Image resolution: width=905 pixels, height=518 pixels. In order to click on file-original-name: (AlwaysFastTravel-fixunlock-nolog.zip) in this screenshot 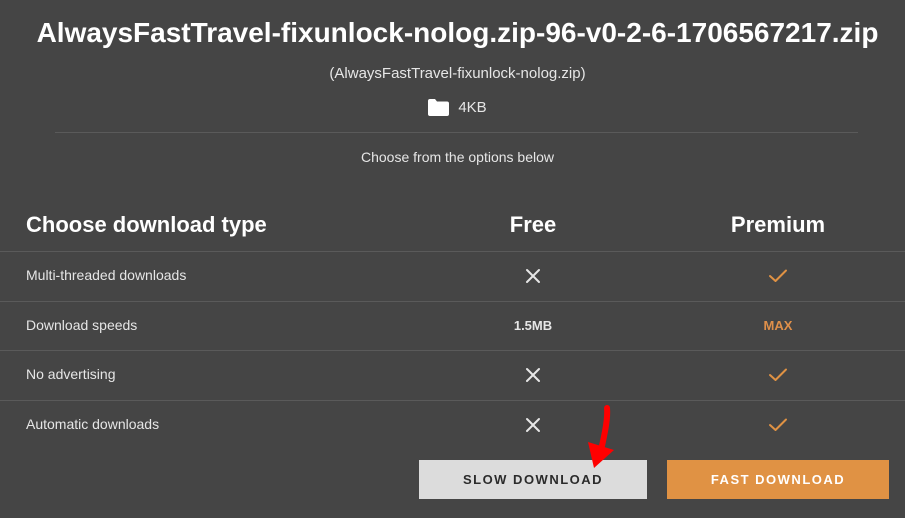, I will do `click(457, 73)`.